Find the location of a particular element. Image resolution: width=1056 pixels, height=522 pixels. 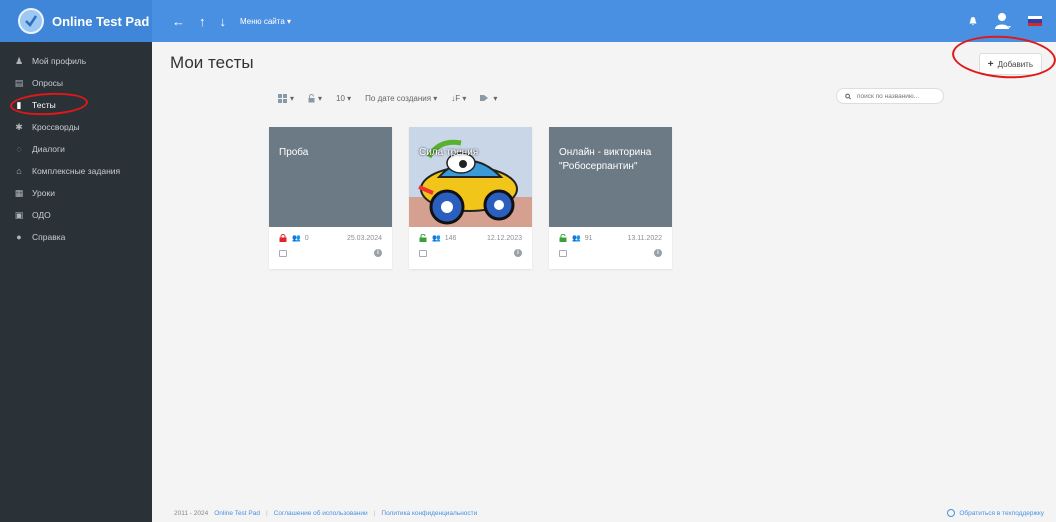

search-icon is located at coordinates (848, 96).